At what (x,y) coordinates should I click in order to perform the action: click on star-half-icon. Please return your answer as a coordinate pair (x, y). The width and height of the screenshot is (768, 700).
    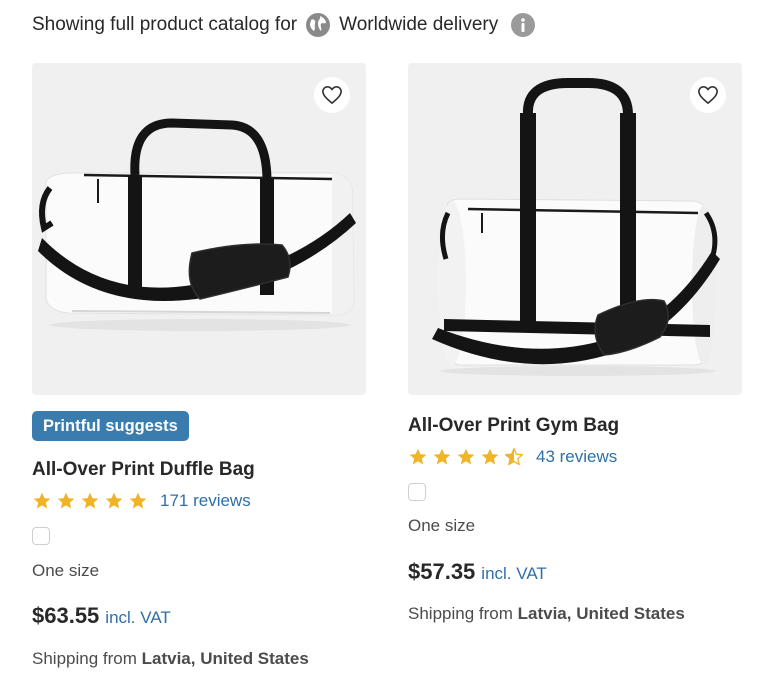
    Looking at the image, I should click on (514, 457).